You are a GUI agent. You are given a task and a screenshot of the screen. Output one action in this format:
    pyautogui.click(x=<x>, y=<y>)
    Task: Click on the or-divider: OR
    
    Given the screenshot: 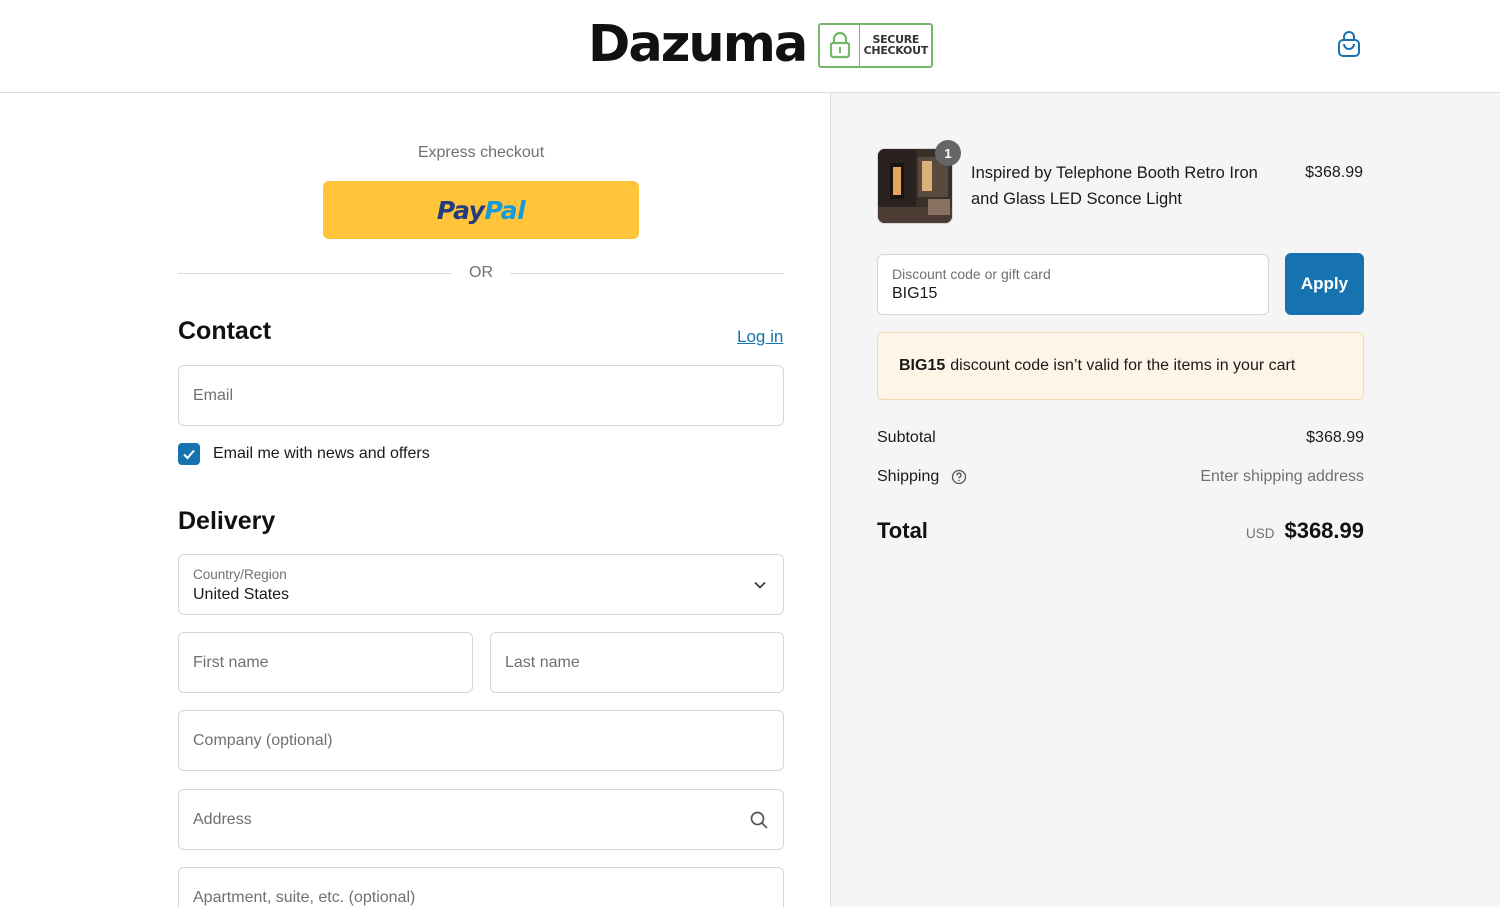 What is the action you would take?
    pyautogui.click(x=481, y=273)
    